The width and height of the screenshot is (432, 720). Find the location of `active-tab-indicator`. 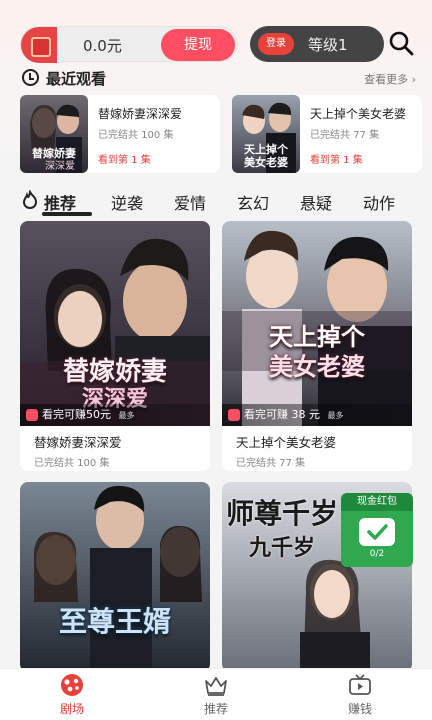

active-tab-indicator is located at coordinates (67, 214).